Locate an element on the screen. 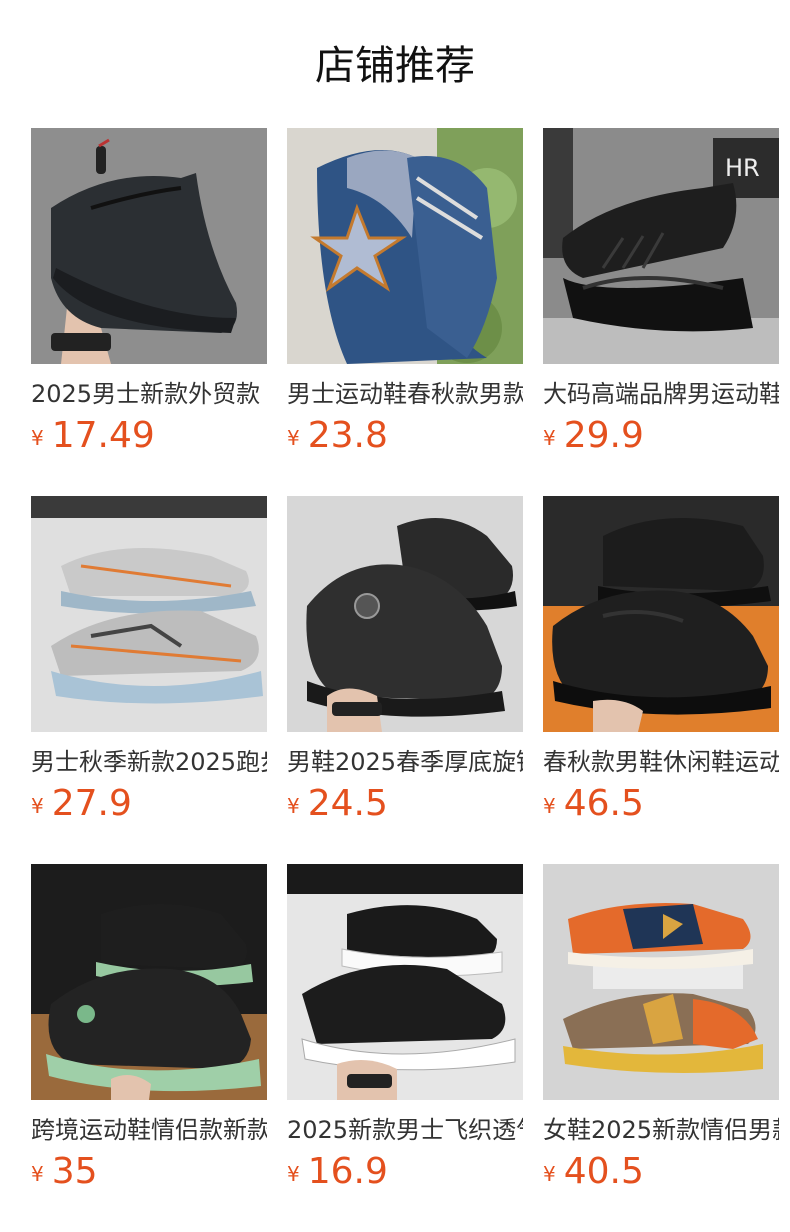  price-value: 35 is located at coordinates (74, 1171).